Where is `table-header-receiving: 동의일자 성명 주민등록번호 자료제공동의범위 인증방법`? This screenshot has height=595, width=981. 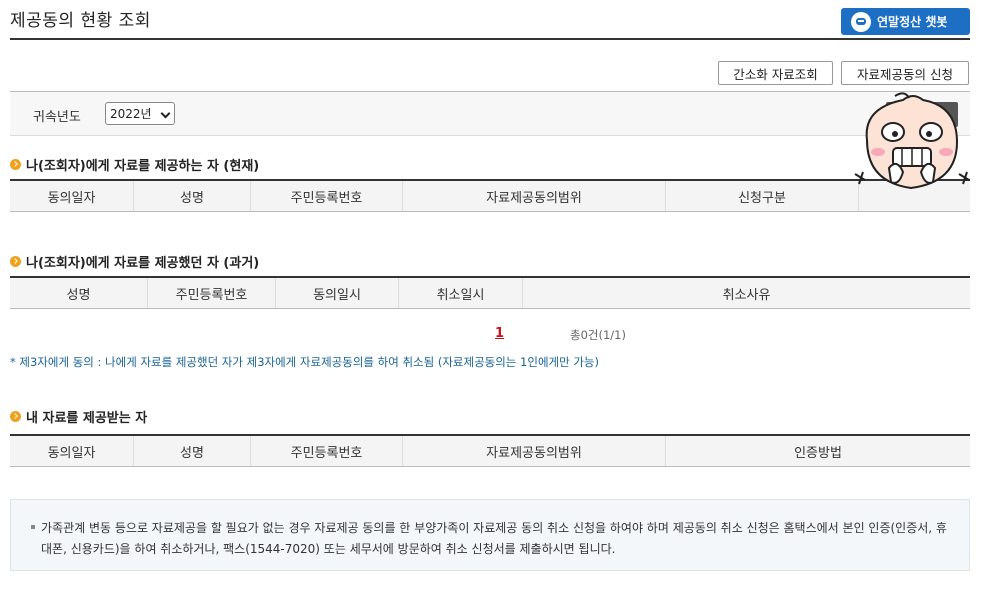
table-header-receiving: 동의일자 성명 주민등록번호 자료제공동의범위 인증방법 is located at coordinates (490, 450).